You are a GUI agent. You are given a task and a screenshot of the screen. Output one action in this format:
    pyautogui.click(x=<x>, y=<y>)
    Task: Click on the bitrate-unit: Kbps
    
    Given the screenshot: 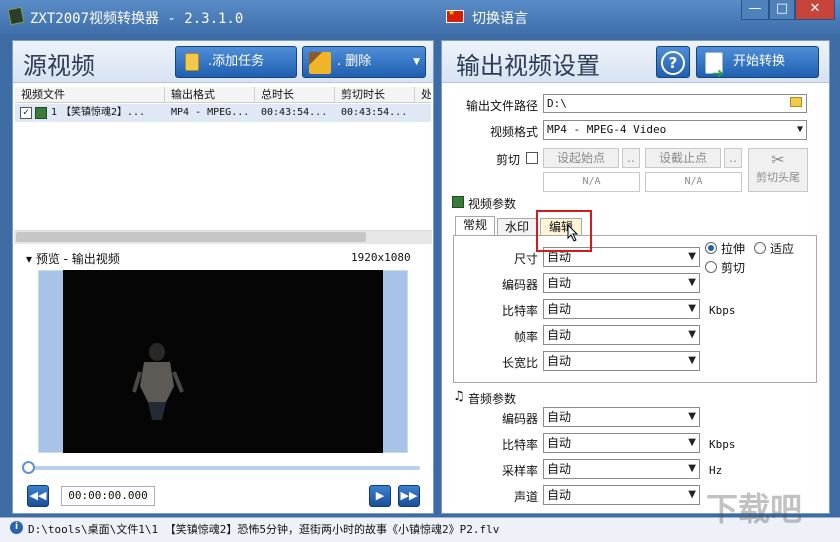 What is the action you would take?
    pyautogui.click(x=722, y=310)
    